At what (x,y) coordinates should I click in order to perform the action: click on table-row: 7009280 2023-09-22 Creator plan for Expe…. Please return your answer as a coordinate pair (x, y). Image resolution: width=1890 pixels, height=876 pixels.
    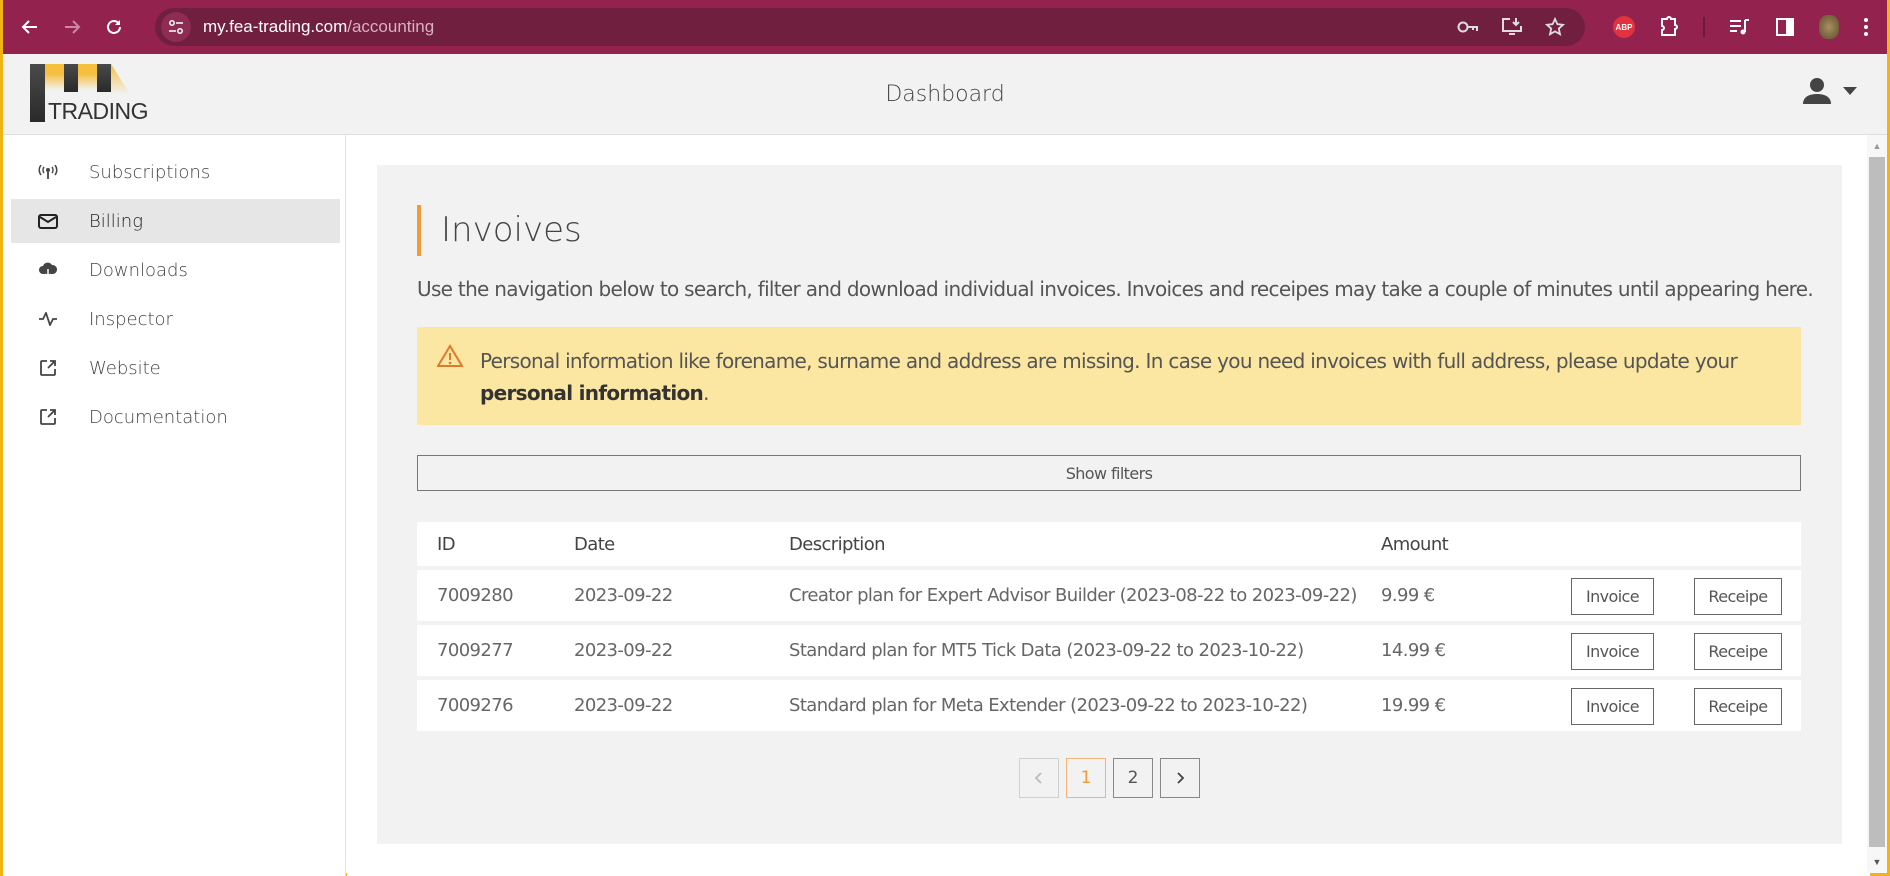
    Looking at the image, I should click on (1109, 595).